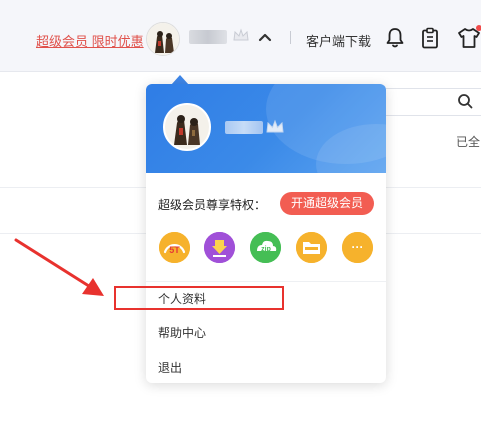 This screenshot has width=481, height=434. I want to click on annotation-highlight-box, so click(199, 298).